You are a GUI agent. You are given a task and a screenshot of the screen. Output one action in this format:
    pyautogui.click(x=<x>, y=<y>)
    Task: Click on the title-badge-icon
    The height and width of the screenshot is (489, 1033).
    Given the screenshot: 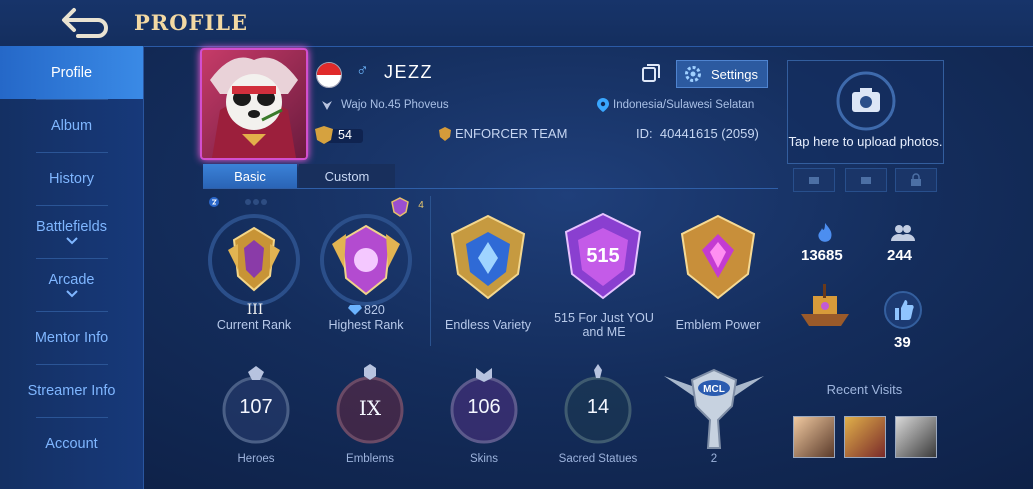 What is the action you would take?
    pyautogui.click(x=327, y=105)
    